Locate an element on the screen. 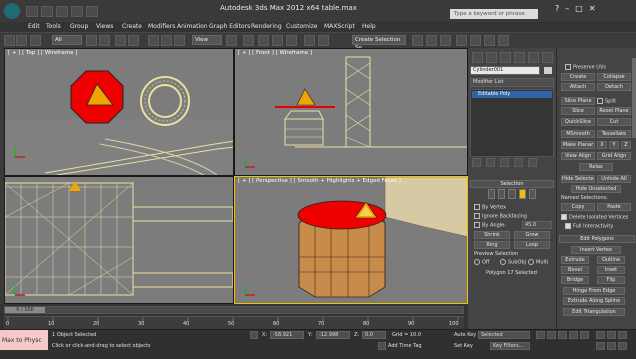 The width and height of the screenshot is (636, 359). bevel-button: Bevel is located at coordinates (575, 270).